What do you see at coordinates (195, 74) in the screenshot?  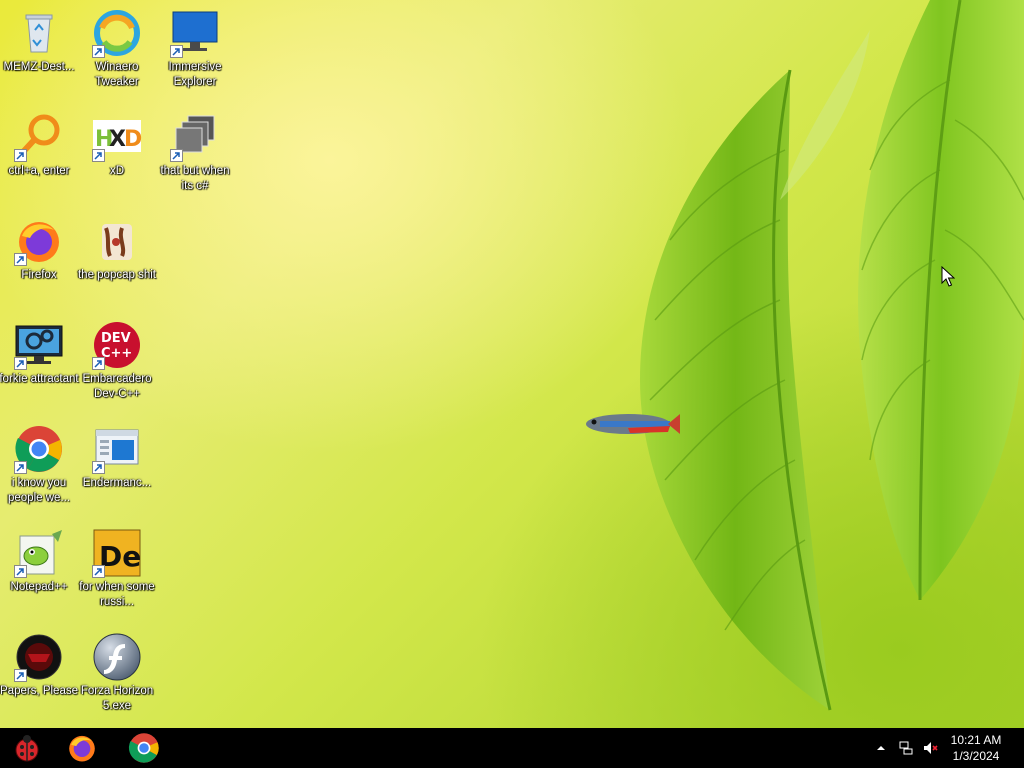 I see `desktop-icon-label: Immersive Explorer` at bounding box center [195, 74].